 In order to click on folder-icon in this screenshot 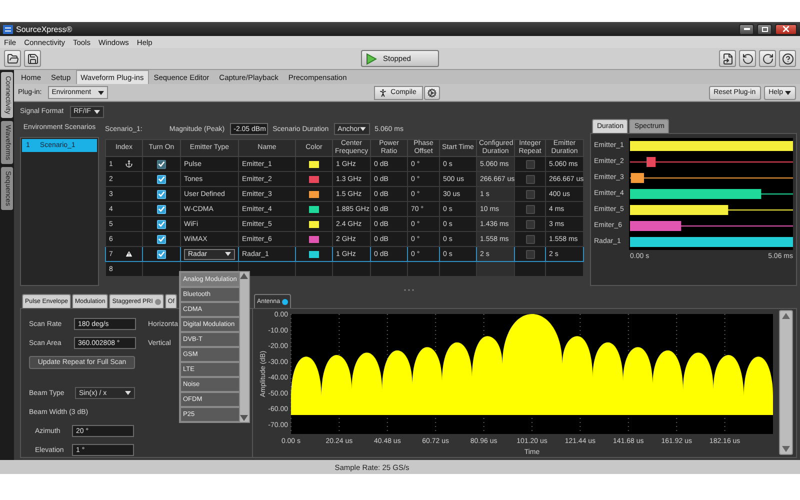, I will do `click(12, 58)`.